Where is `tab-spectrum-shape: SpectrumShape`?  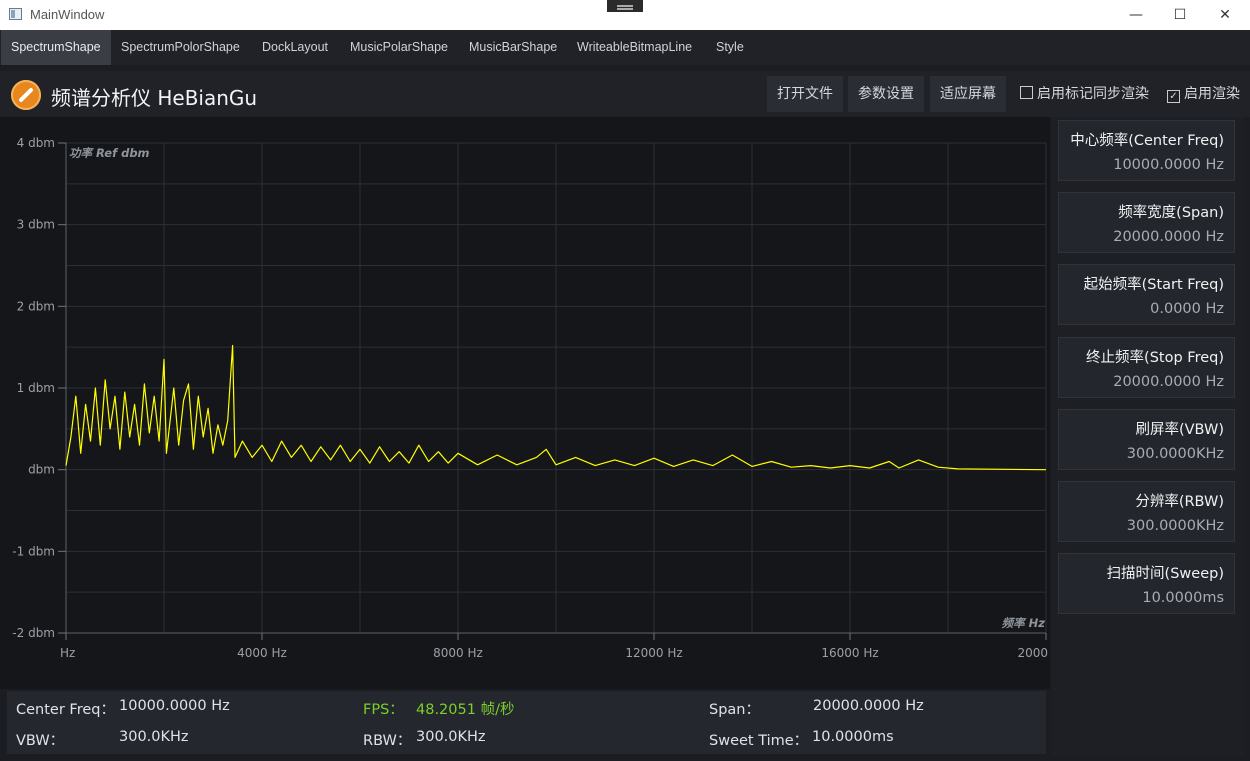 tab-spectrum-shape: SpectrumShape is located at coordinates (56, 47).